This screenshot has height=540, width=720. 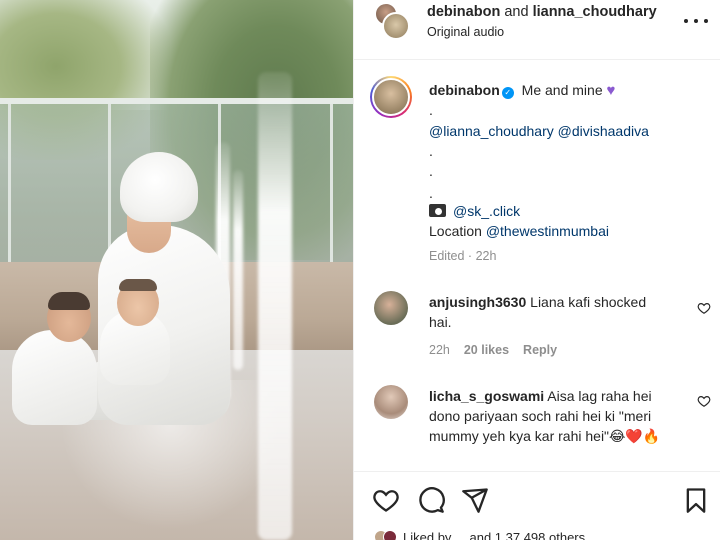 I want to click on mention-link: @sk_.click, so click(x=486, y=211).